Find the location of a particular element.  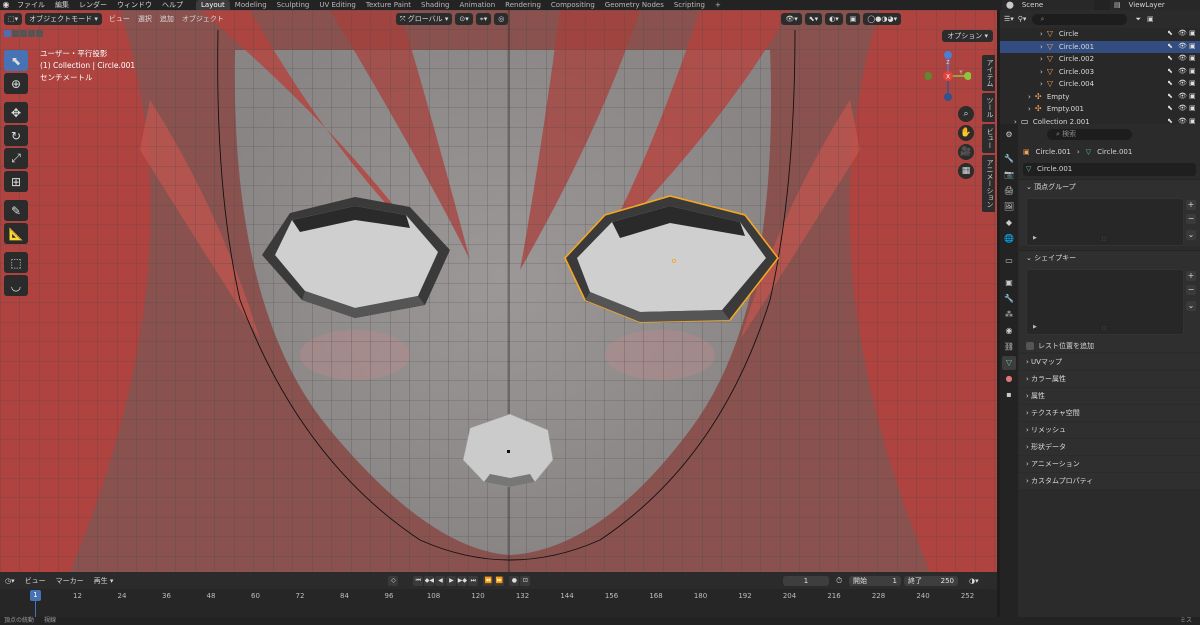

tab-animation: Animation is located at coordinates (477, 5).